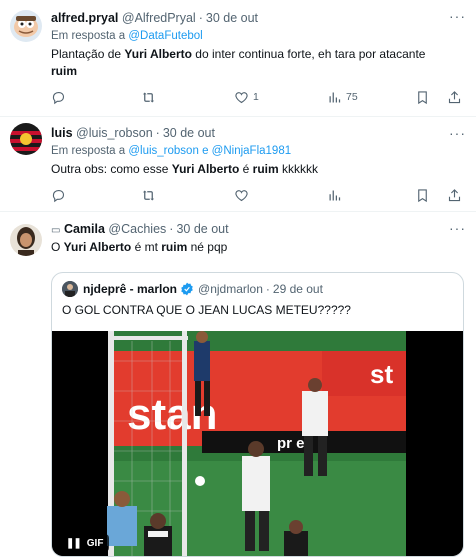  What do you see at coordinates (259, 195) in the screenshot?
I see `action-bar` at bounding box center [259, 195].